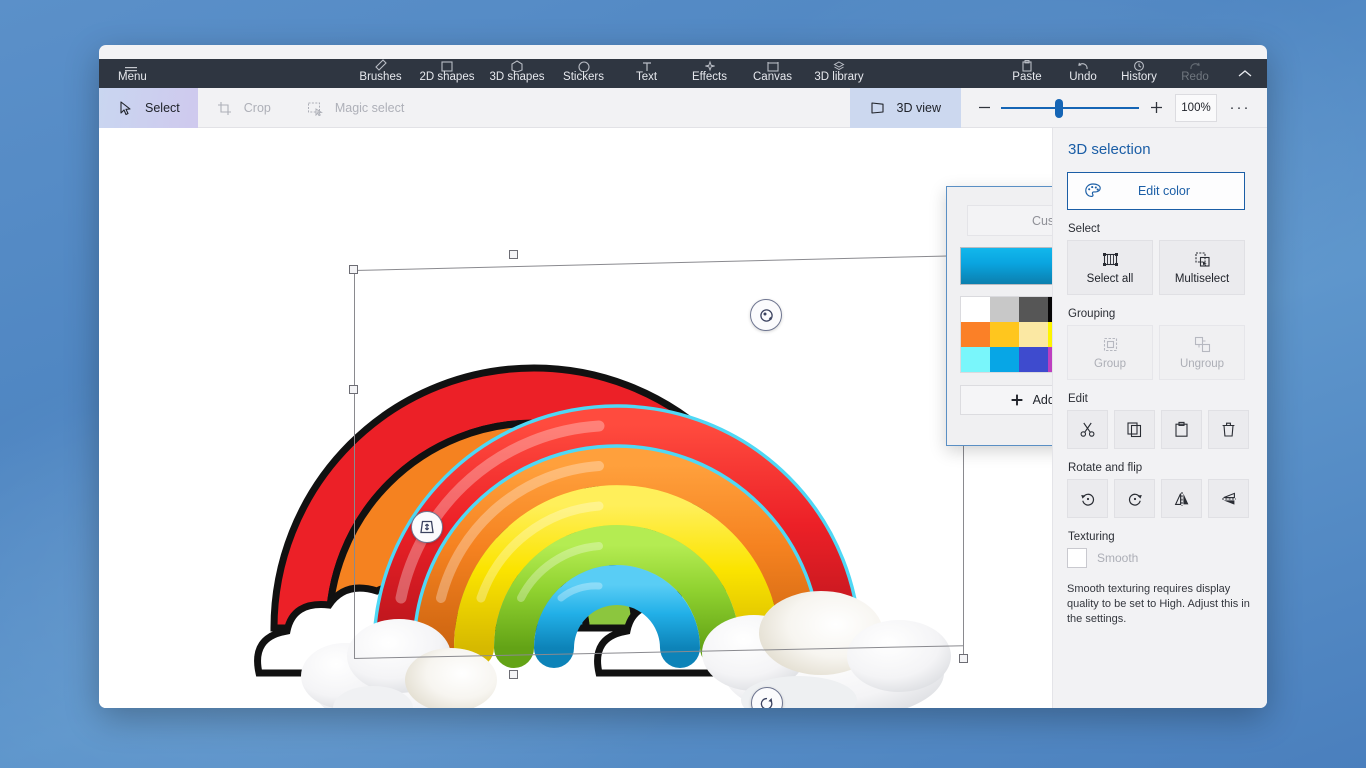  I want to click on menu-item-text: Text, so click(646, 75).